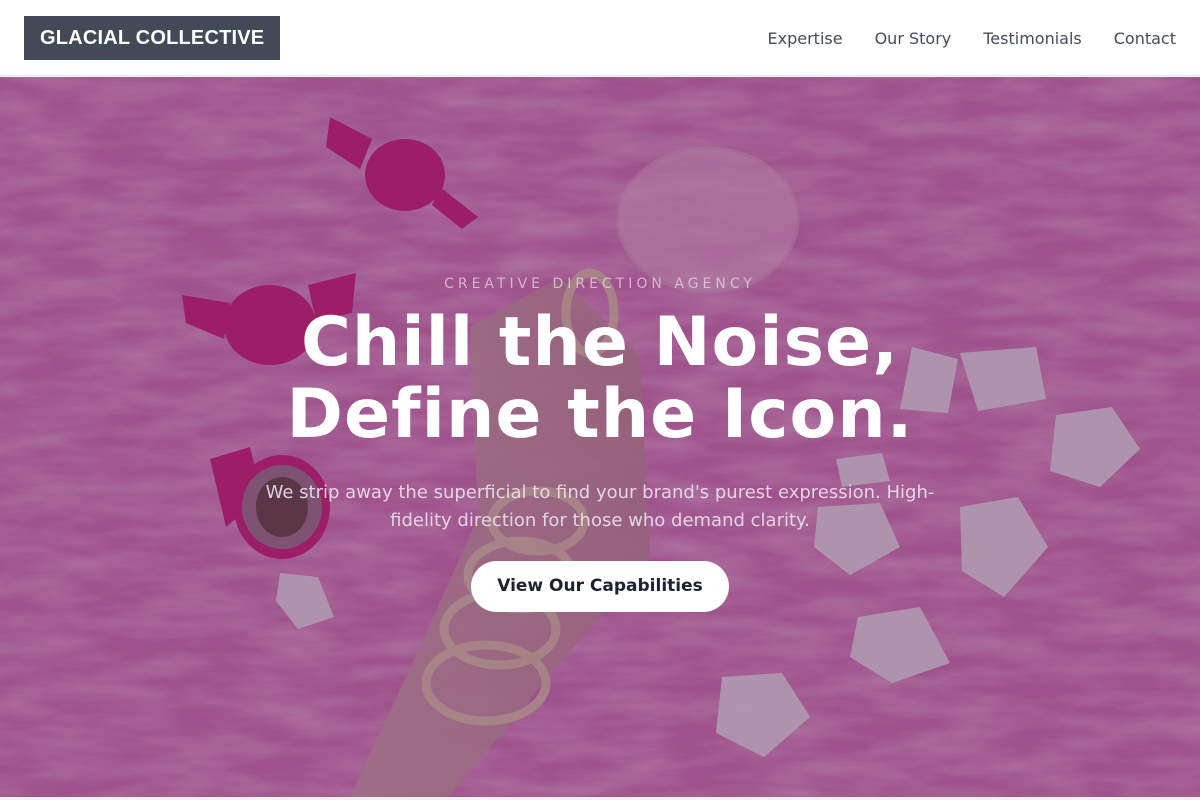  I want to click on hero-eyebrow: CREATIVE DIRECTION AGENCY, so click(600, 284).